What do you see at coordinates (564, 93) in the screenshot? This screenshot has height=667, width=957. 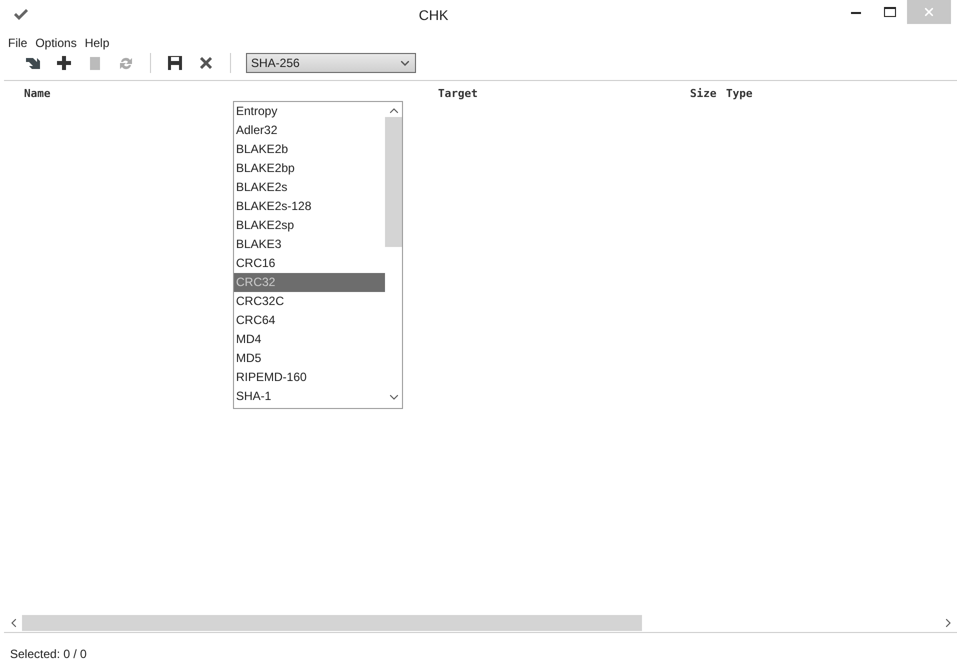 I see `column-header: Target` at bounding box center [564, 93].